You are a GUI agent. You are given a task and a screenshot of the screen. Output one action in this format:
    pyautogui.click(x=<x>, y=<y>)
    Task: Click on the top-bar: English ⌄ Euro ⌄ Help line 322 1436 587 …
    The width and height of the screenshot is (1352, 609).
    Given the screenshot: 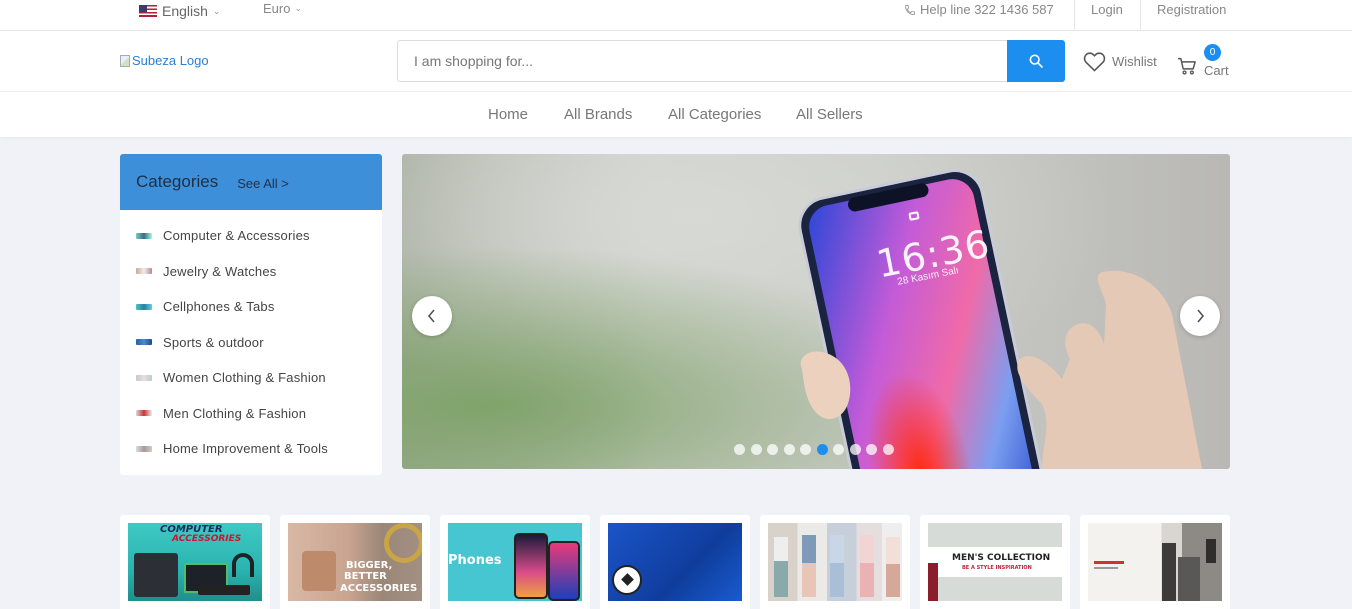 What is the action you would take?
    pyautogui.click(x=676, y=15)
    